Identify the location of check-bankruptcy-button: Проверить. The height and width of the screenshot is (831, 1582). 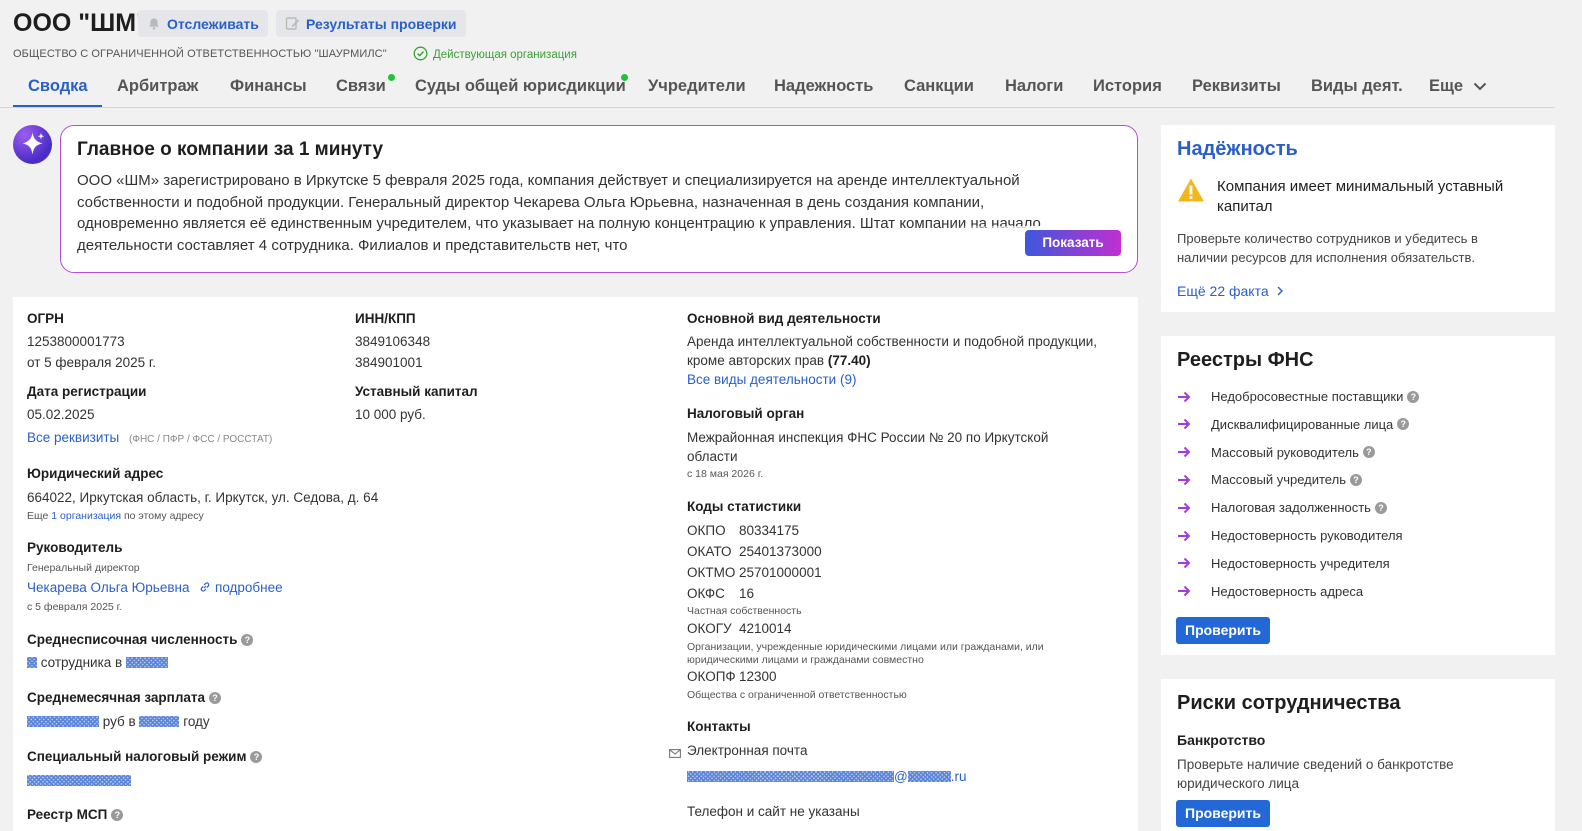
(1223, 813).